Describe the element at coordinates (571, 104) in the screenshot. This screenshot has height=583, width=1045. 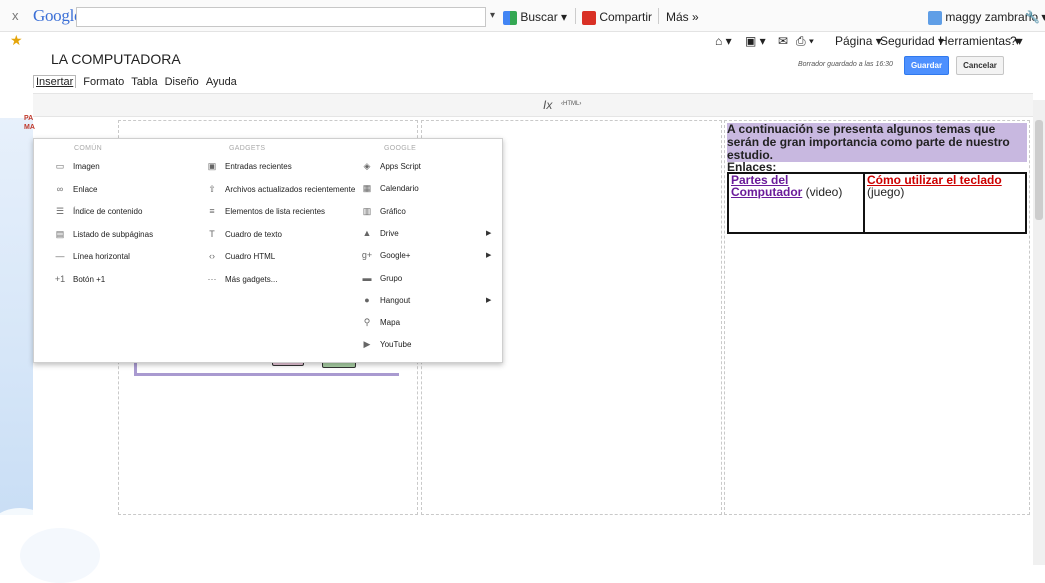
I see `html-button: ‹HTML›` at that location.